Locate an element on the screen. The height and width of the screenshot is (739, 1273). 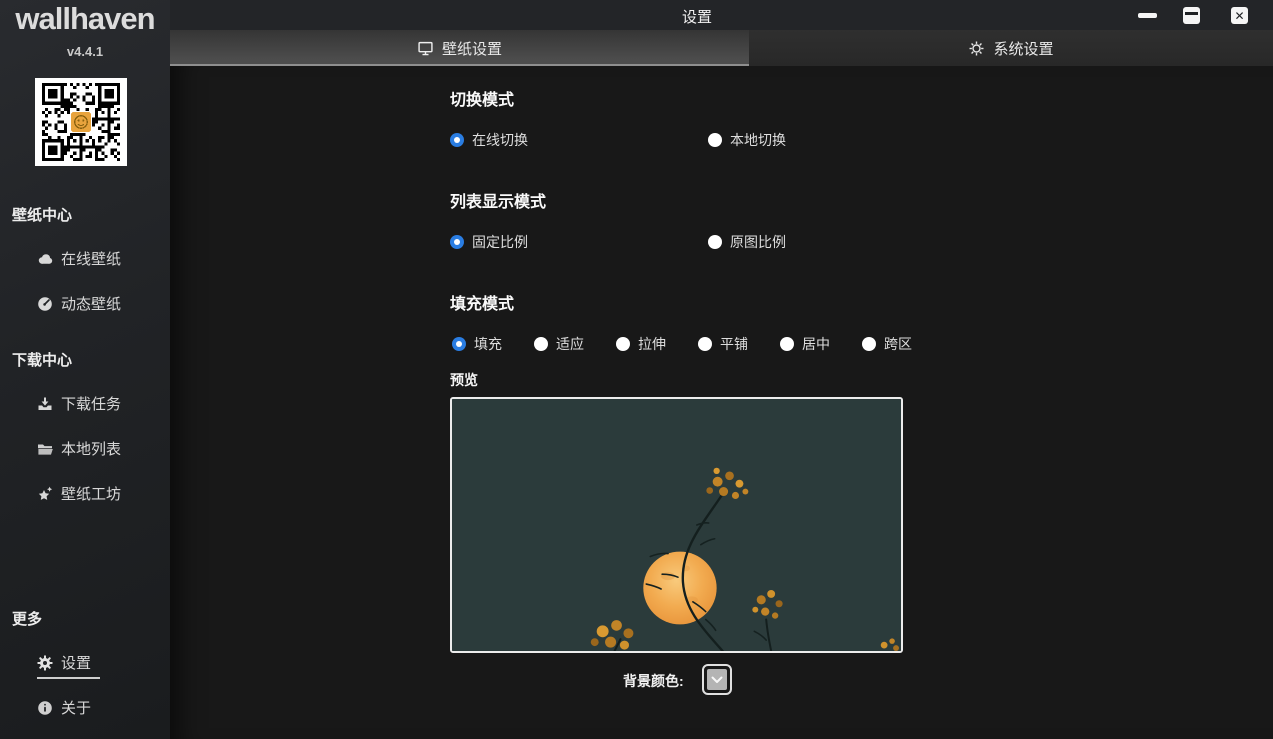
radio-fixed-ratio: 固定比例 is located at coordinates (489, 242).